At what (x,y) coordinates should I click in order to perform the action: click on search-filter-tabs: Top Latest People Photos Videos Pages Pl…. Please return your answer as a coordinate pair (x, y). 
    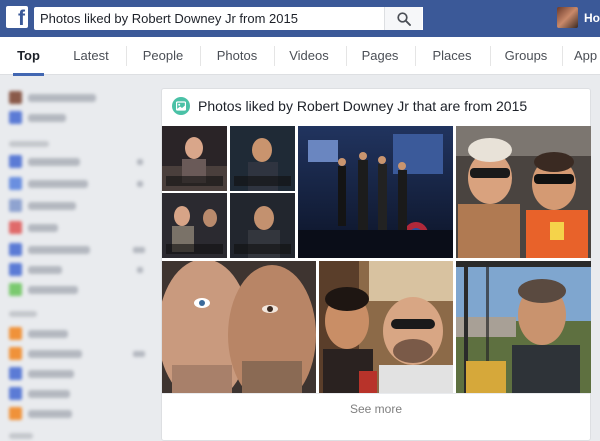
    Looking at the image, I should click on (300, 56).